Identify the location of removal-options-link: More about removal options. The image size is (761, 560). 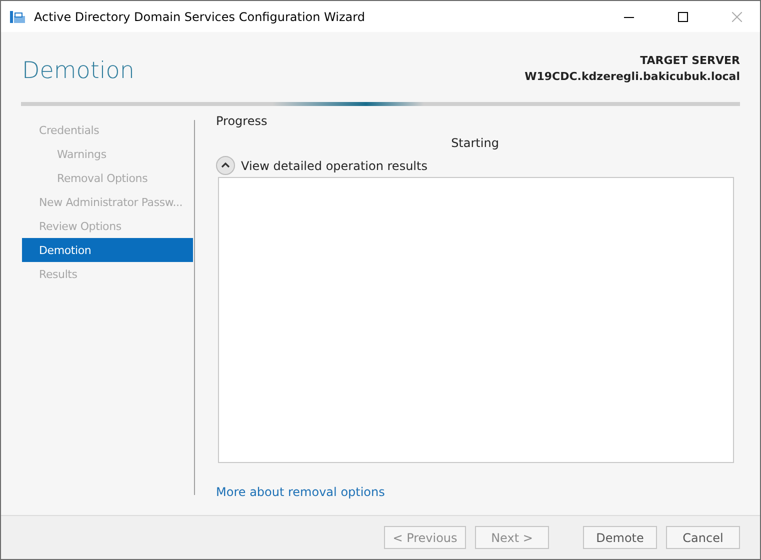
(300, 492).